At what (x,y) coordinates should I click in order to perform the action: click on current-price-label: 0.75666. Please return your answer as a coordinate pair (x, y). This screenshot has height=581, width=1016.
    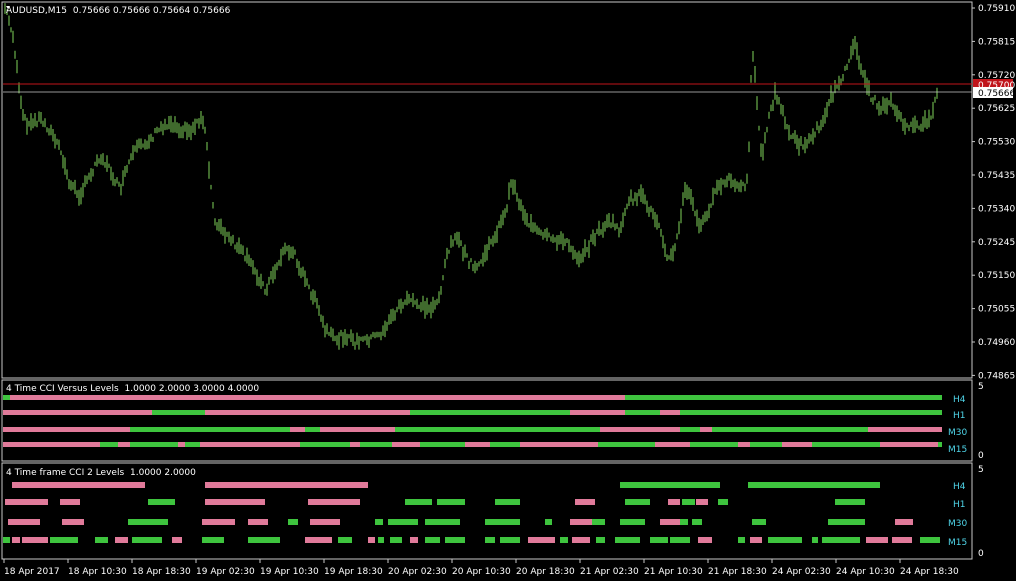
    Looking at the image, I should click on (996, 94).